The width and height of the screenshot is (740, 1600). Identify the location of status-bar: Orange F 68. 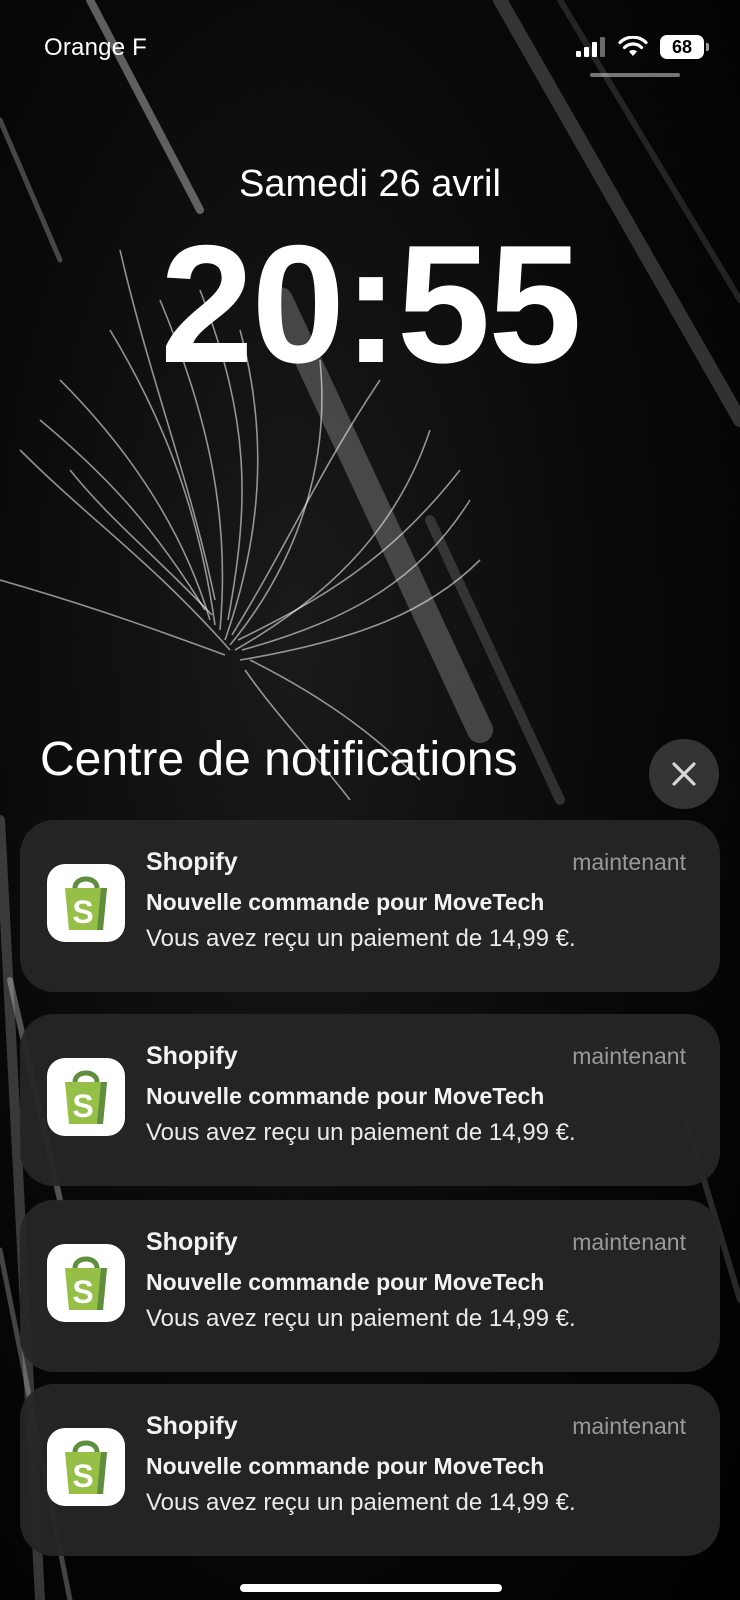
(370, 45).